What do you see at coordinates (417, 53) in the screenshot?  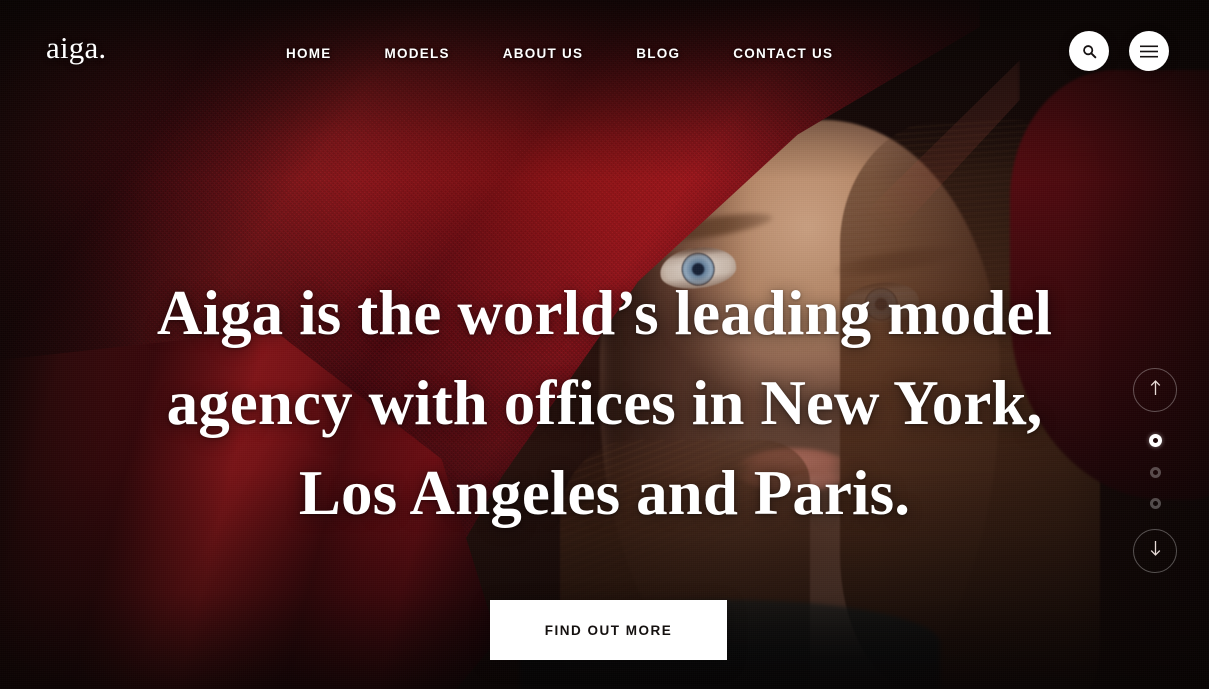 I see `nav-item-models: MODELS` at bounding box center [417, 53].